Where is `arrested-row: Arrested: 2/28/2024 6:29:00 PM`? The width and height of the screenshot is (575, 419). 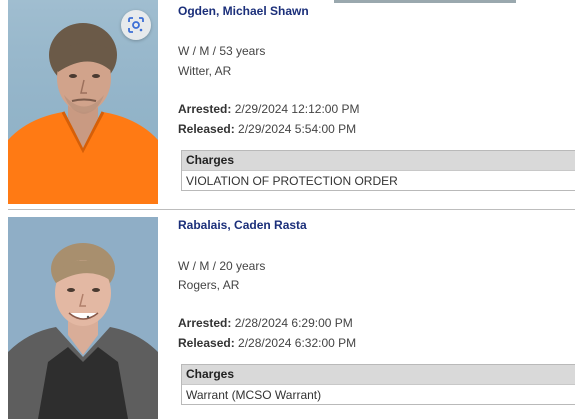
arrested-row: Arrested: 2/28/2024 6:29:00 PM is located at coordinates (265, 323).